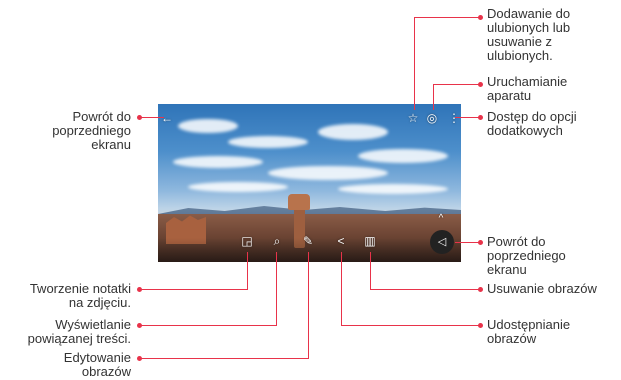 The width and height of the screenshot is (621, 380). I want to click on annotation-note: Tworzenie notatki na zdjęciu., so click(80, 295).